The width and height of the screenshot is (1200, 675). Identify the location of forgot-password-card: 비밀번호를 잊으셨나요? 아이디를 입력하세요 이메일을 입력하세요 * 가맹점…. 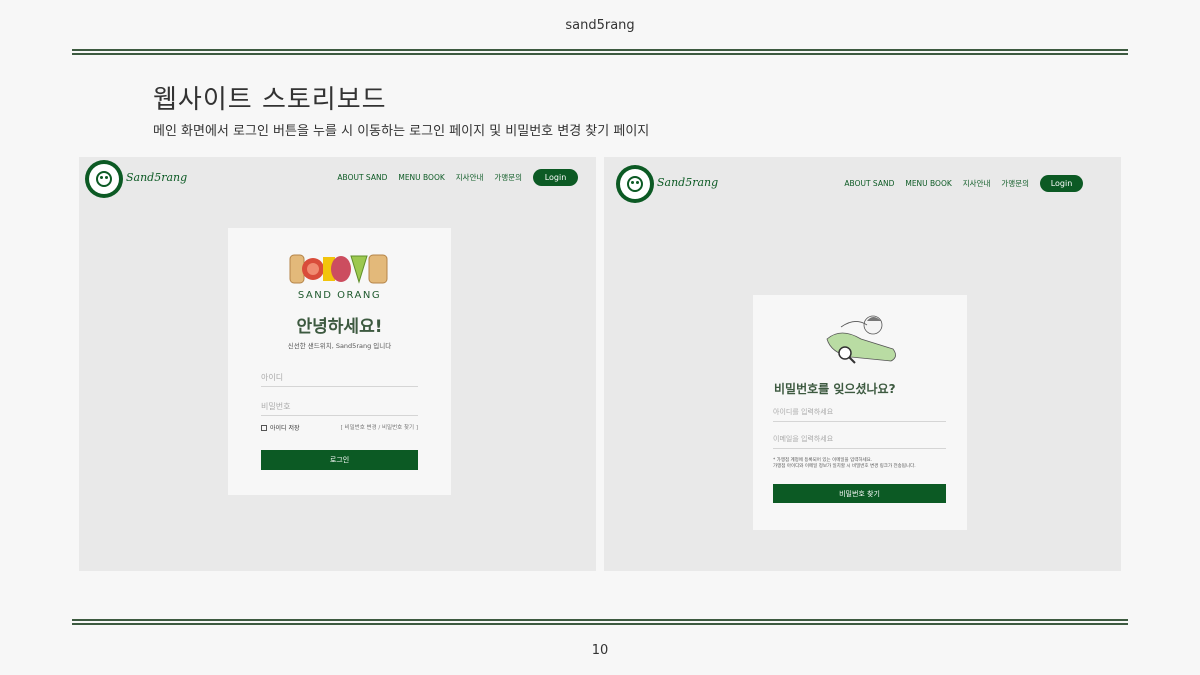
(860, 412).